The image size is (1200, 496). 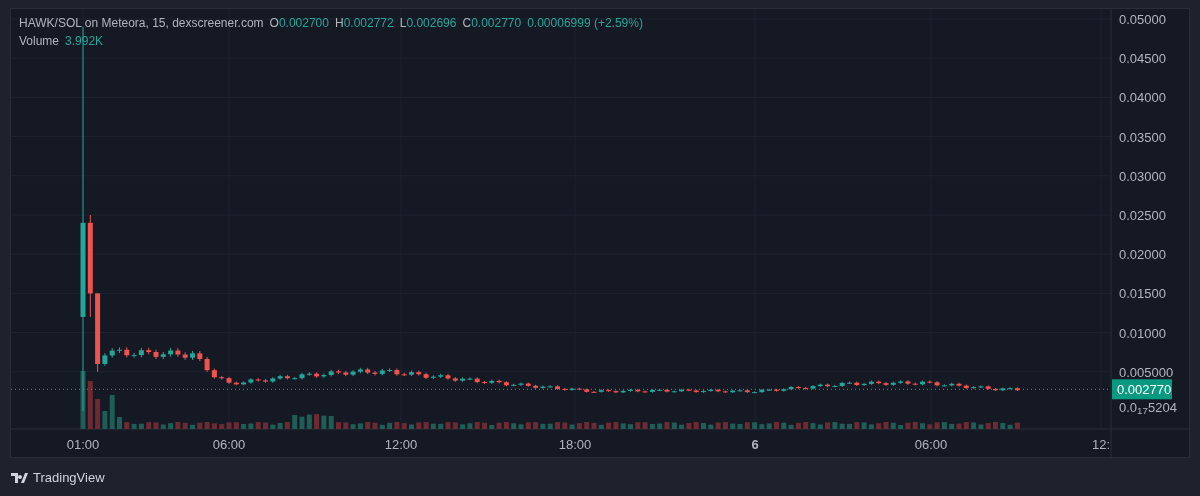 What do you see at coordinates (1142, 19) in the screenshot?
I see `price-axis-label: 0.05000` at bounding box center [1142, 19].